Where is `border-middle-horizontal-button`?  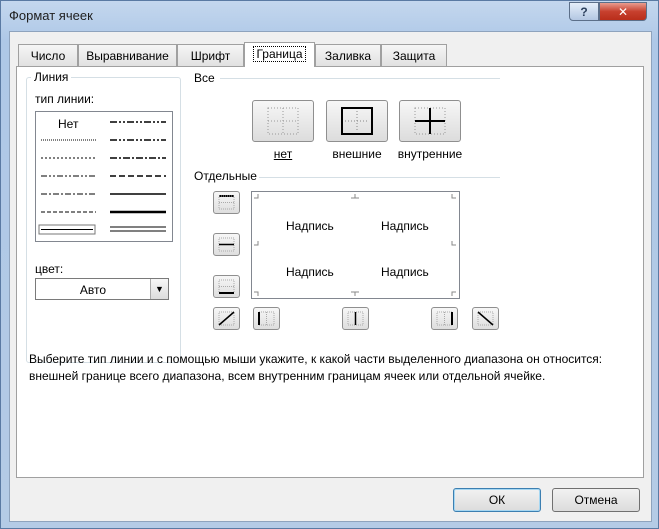 border-middle-horizontal-button is located at coordinates (226, 244).